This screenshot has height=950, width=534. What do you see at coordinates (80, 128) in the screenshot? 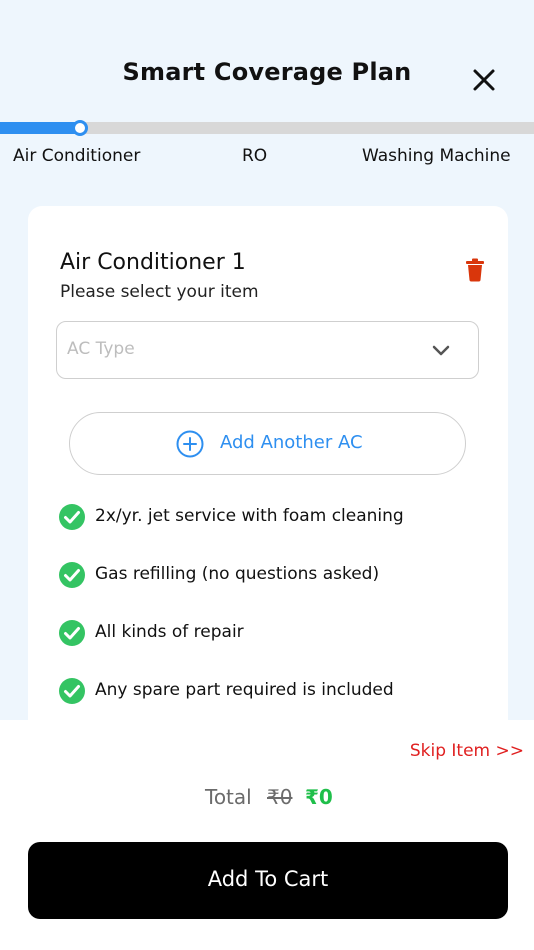
I see `progress-knob` at bounding box center [80, 128].